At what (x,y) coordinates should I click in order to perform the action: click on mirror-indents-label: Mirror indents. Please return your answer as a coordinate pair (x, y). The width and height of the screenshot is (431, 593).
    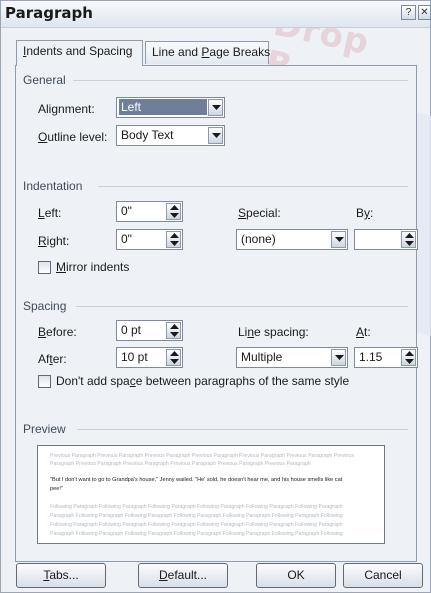
    Looking at the image, I should click on (92, 267).